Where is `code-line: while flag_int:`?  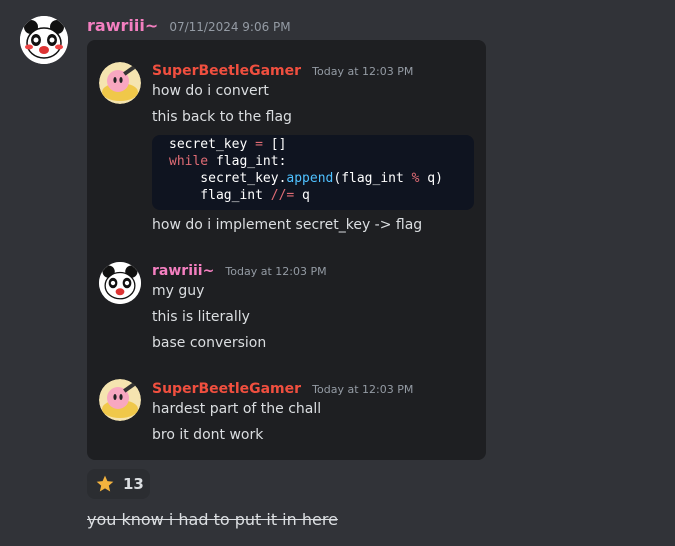
code-line: while flag_int: is located at coordinates (227, 161).